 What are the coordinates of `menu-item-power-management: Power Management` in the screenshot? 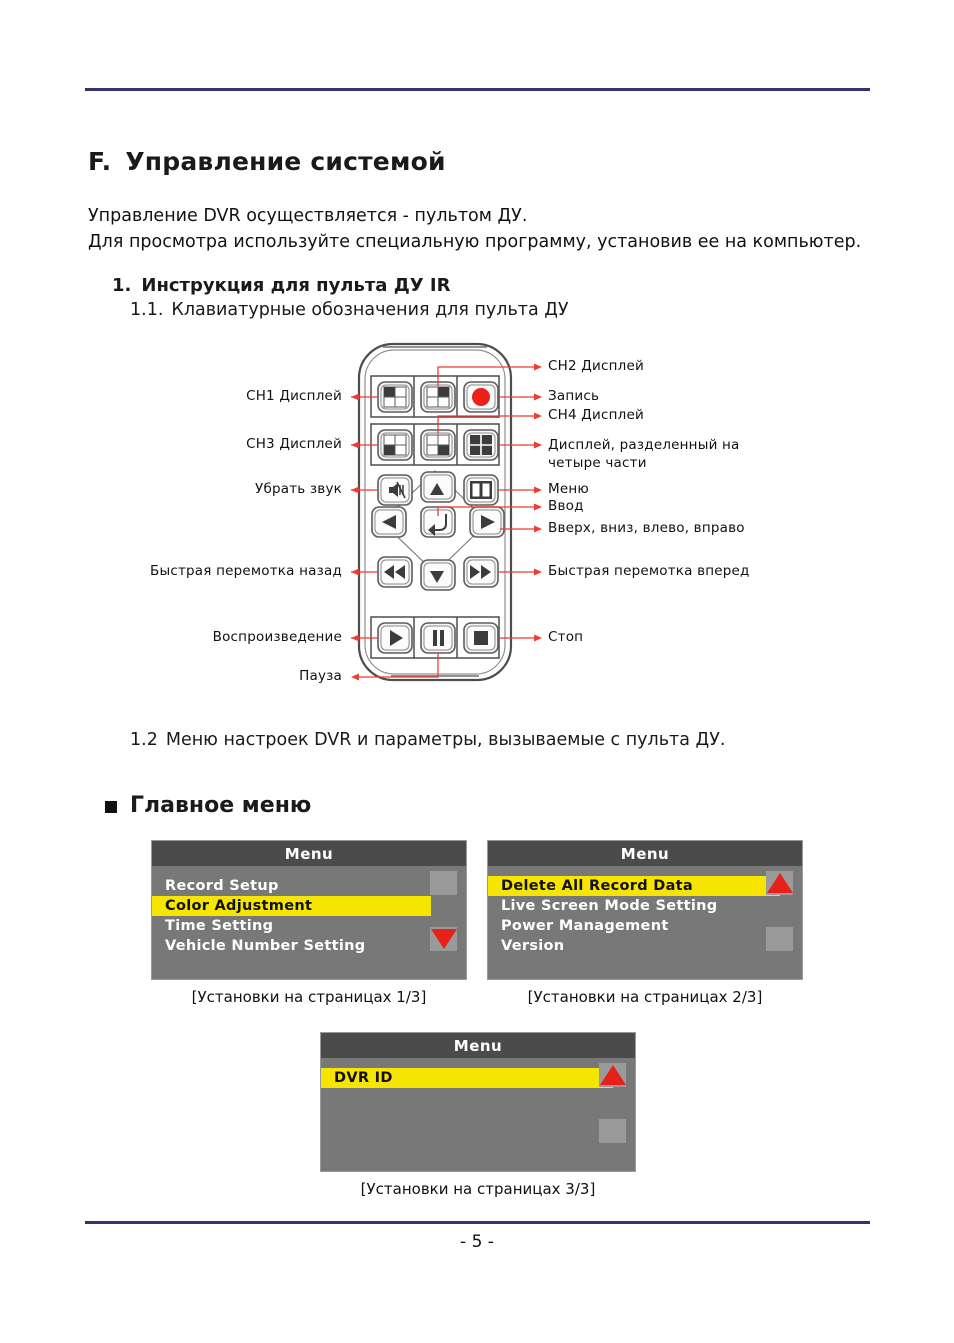 It's located at (645, 926).